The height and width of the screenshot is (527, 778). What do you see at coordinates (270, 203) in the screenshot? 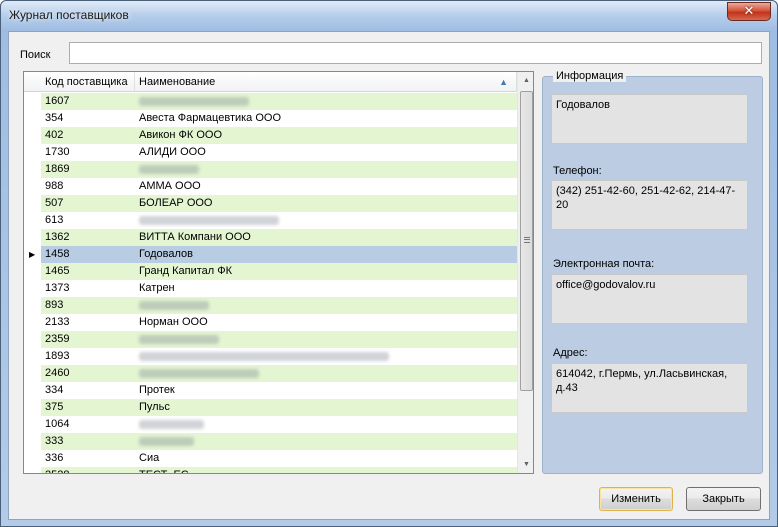
I see `table-row: 507 БОЛЕАР ООО` at bounding box center [270, 203].